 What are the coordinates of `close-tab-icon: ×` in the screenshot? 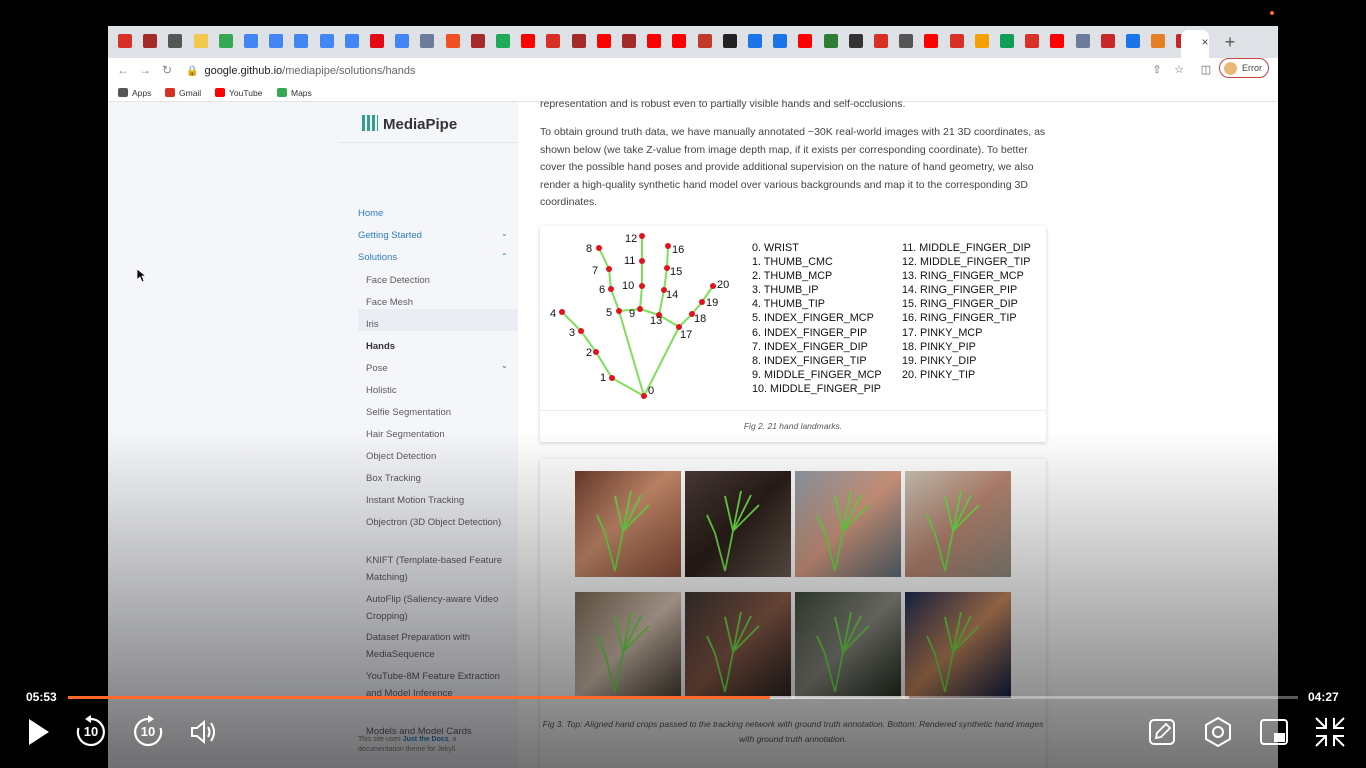 It's located at (1205, 42).